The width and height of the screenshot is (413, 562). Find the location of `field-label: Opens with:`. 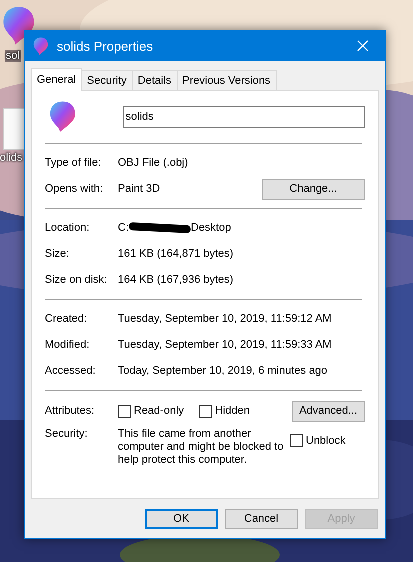

field-label: Opens with: is located at coordinates (74, 189).